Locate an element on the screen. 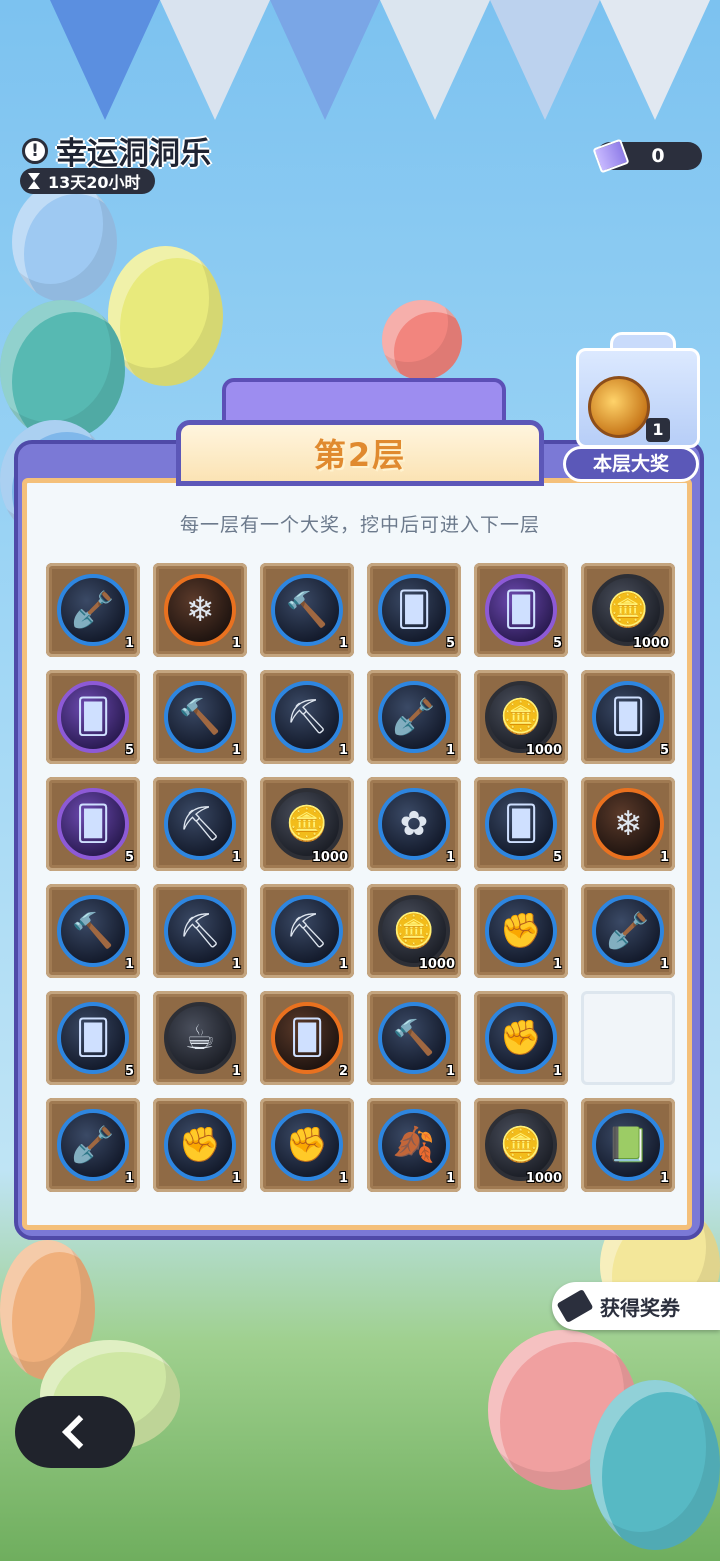 Image resolution: width=720 pixels, height=1561 pixels. grid-cell: ☕ 1 is located at coordinates (200, 1038).